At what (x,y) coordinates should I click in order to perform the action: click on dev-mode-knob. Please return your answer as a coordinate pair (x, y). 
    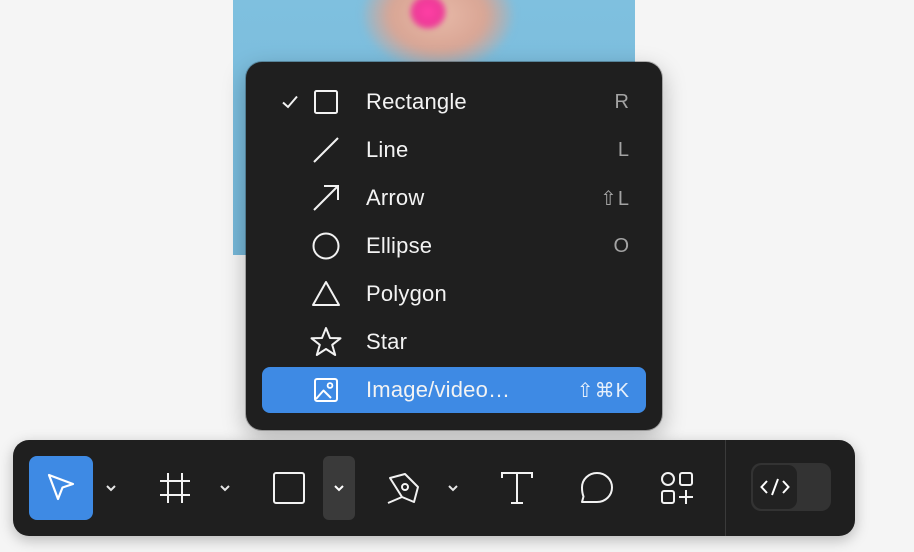
    Looking at the image, I should click on (775, 487).